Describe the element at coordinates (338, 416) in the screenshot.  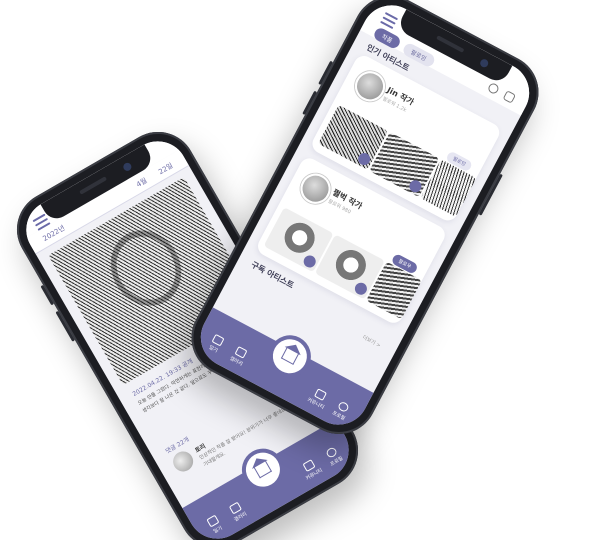
I see `nav-label: 프로필` at that location.